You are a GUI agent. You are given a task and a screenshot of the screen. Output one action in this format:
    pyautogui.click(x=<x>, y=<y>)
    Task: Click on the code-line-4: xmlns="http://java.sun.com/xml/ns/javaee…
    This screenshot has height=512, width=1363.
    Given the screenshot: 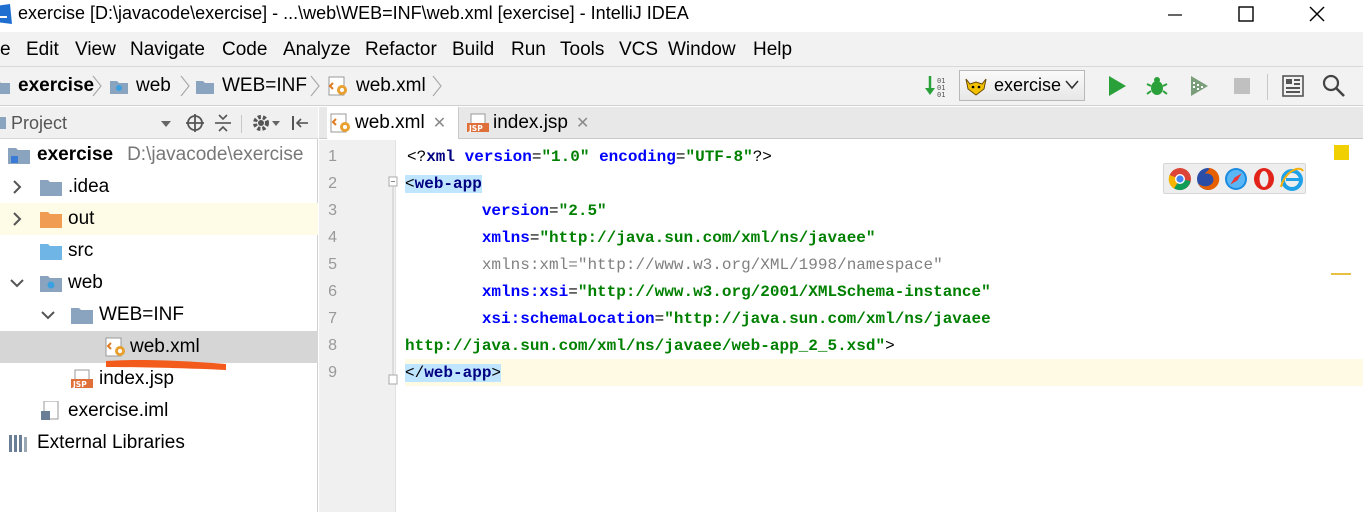 What is the action you would take?
    pyautogui.click(x=640, y=238)
    